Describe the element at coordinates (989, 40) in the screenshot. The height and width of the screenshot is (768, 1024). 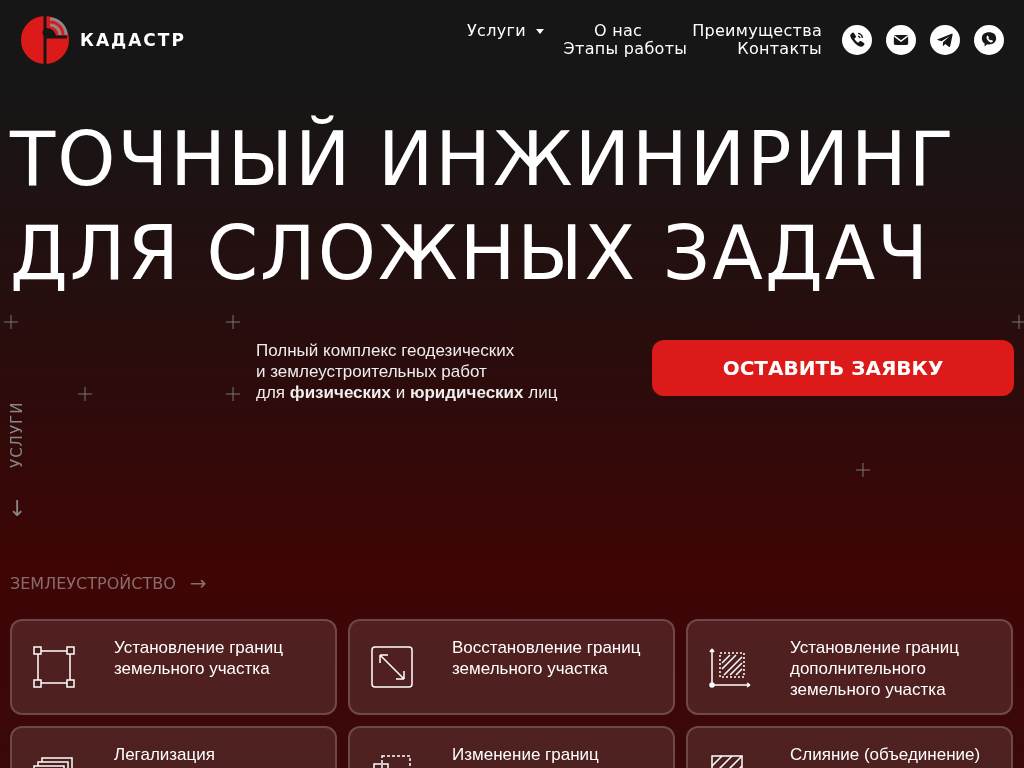
I see `viber-button` at that location.